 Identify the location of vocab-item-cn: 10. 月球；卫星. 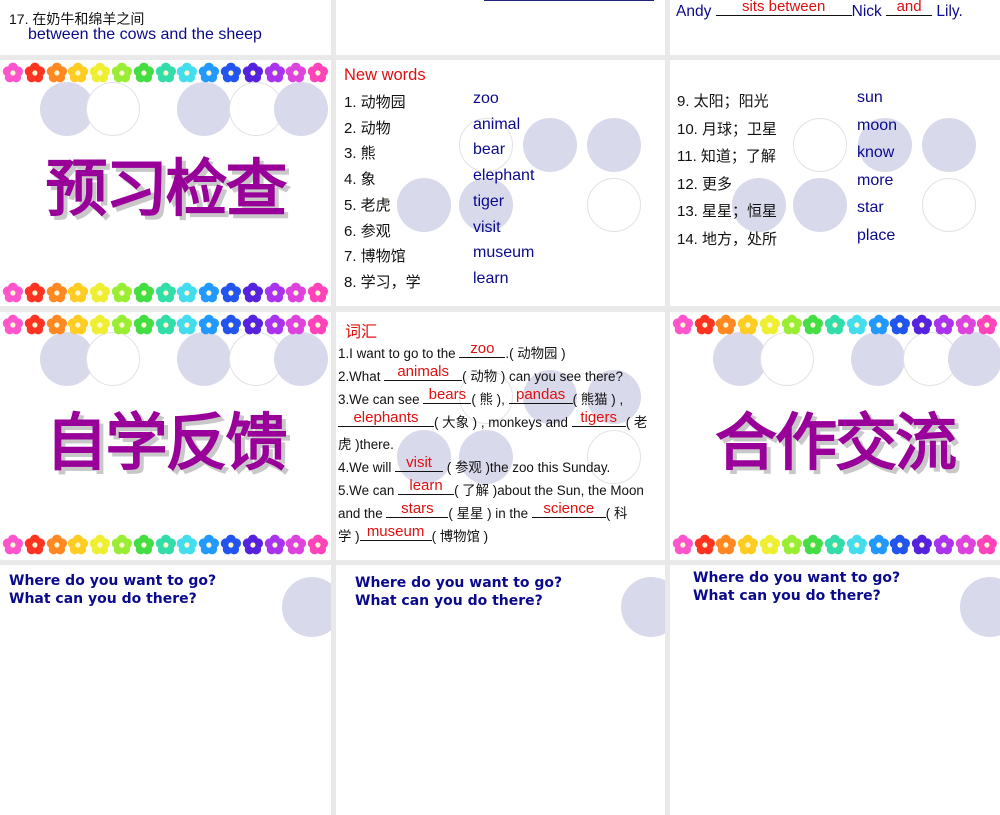
(727, 129).